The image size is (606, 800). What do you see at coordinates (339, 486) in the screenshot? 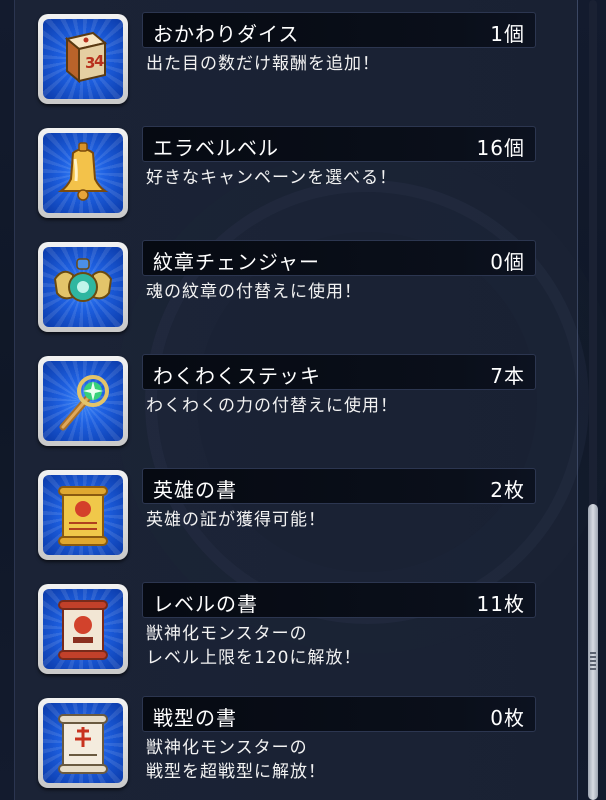
I see `item-name-bar: 英雄の書 2枚` at bounding box center [339, 486].